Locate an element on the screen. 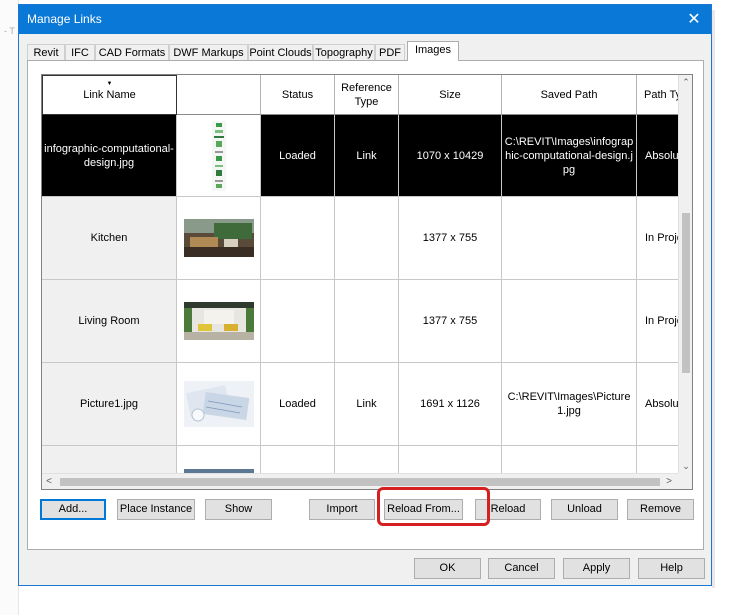 The width and height of the screenshot is (735, 615). ok-button: OK is located at coordinates (447, 568).